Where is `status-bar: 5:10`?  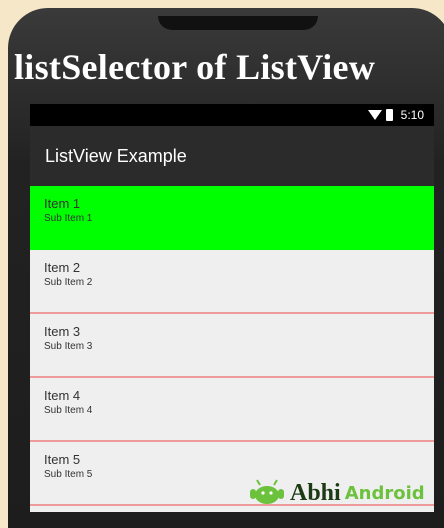 status-bar: 5:10 is located at coordinates (232, 115).